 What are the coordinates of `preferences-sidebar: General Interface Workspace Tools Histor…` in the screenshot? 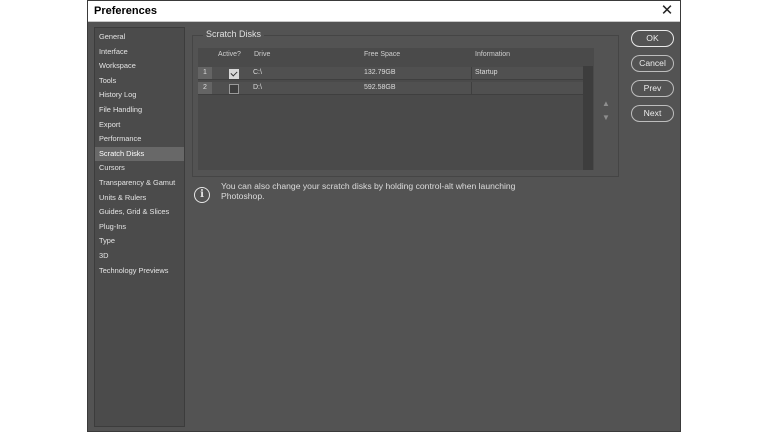 It's located at (139, 227).